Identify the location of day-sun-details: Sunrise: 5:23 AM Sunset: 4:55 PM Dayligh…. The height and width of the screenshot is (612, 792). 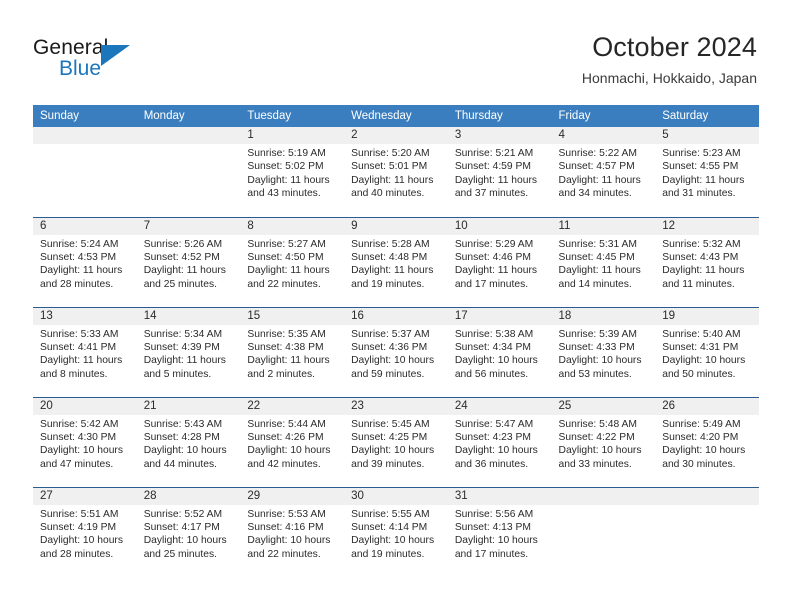
(703, 174).